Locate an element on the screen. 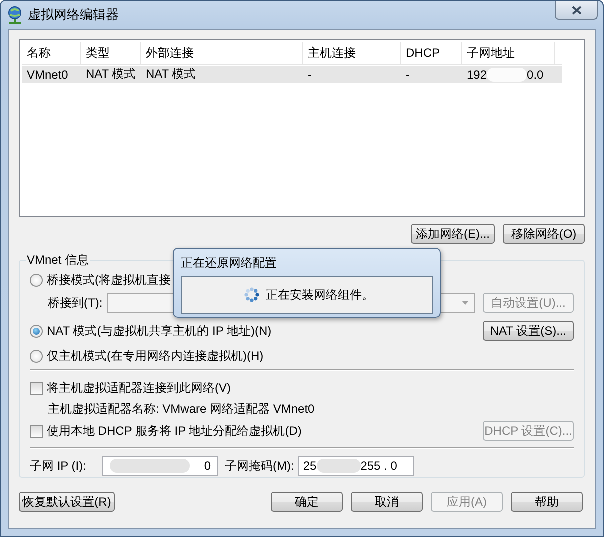  column-header: DHCP is located at coordinates (431, 53).